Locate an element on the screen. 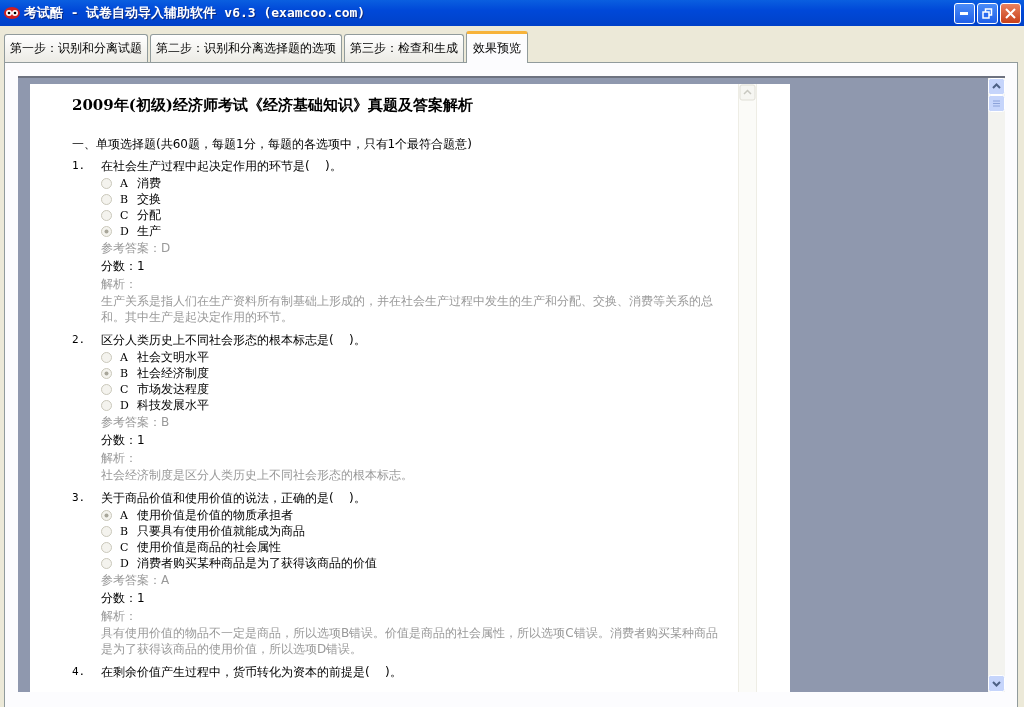 The width and height of the screenshot is (1024, 707). window-title: 考试酷 - 试卷自动导入辅助软件 v6.3 (examcoo.com) is located at coordinates (195, 13).